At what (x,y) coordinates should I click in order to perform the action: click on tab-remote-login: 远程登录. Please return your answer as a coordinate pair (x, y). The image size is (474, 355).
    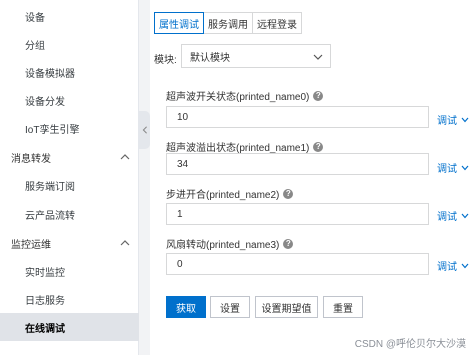
    Looking at the image, I should click on (277, 23).